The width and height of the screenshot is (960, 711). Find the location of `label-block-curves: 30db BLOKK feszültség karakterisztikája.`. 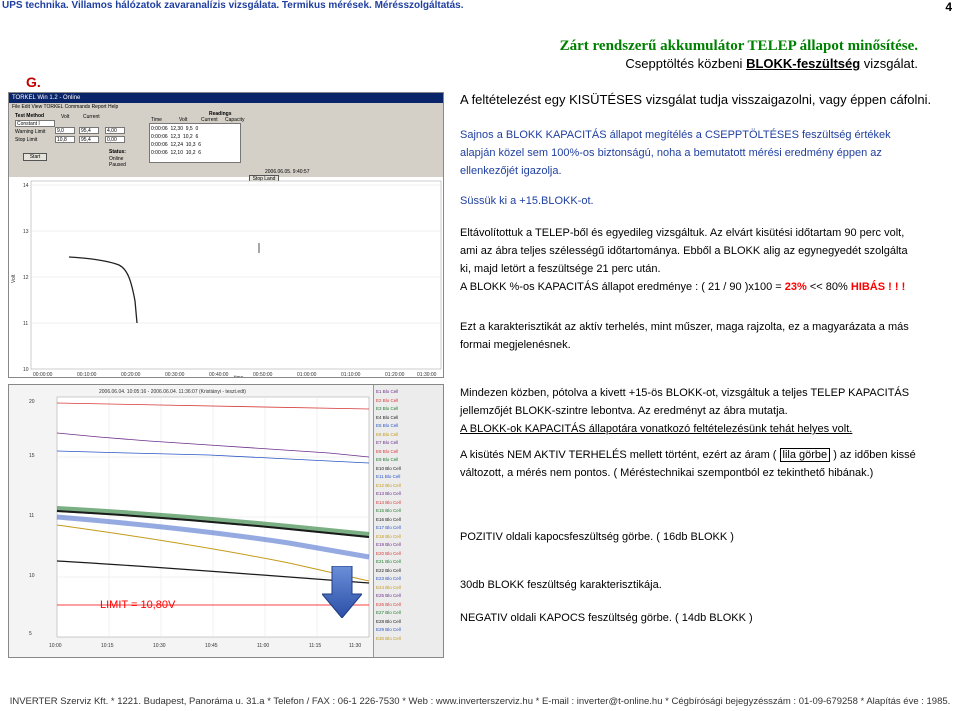

label-block-curves: 30db BLOKK feszültség karakterisztikája. is located at coordinates (561, 585).